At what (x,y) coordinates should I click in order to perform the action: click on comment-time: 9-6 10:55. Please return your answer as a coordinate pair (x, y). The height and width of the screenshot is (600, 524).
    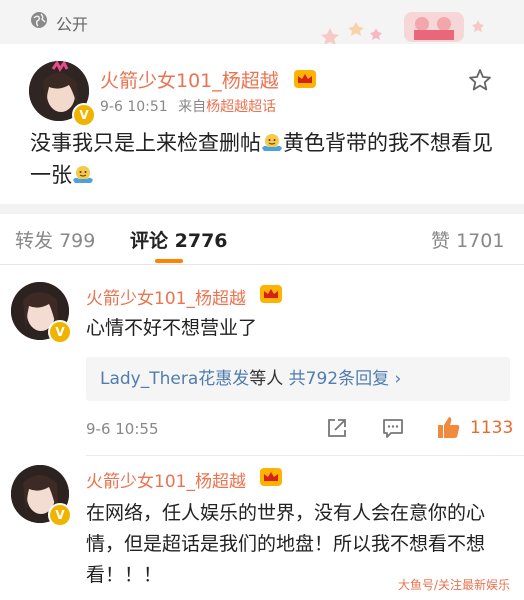
    Looking at the image, I should click on (122, 429).